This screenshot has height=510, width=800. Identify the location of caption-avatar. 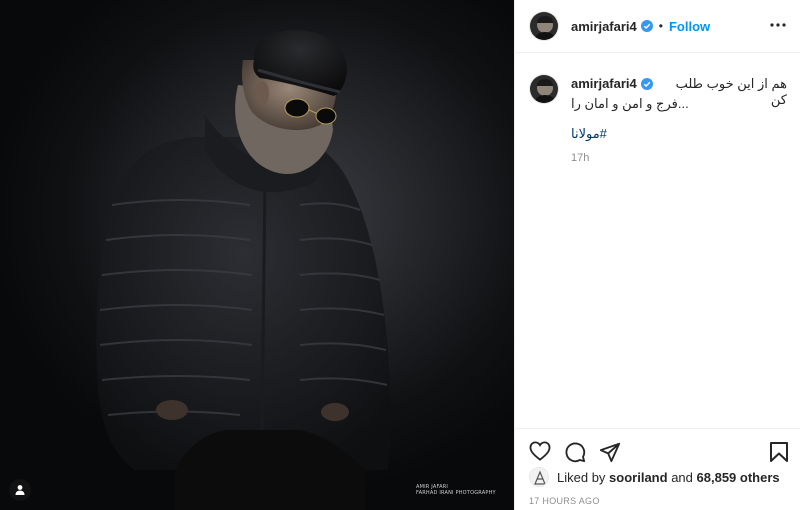
(544, 89).